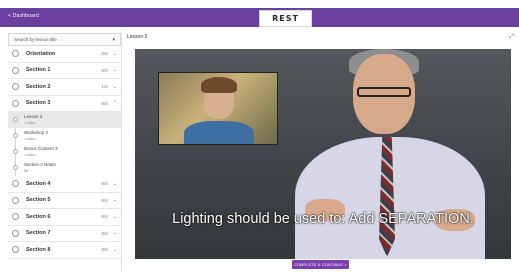 This screenshot has height=272, width=519. I want to click on lesson-title: Workshop 3, so click(36, 132).